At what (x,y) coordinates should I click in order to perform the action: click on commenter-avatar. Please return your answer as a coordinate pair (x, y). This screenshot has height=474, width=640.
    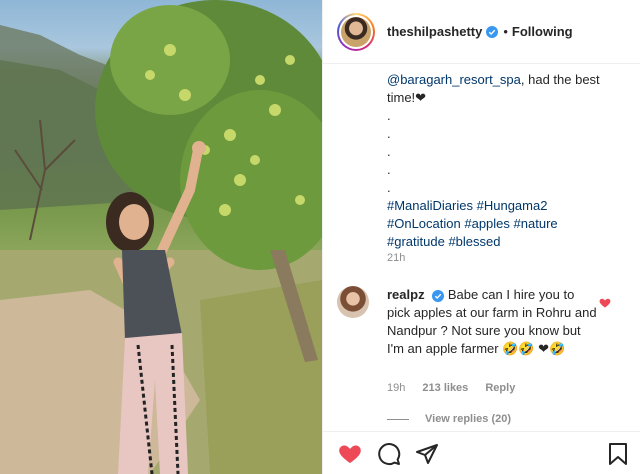
    Looking at the image, I should click on (353, 302).